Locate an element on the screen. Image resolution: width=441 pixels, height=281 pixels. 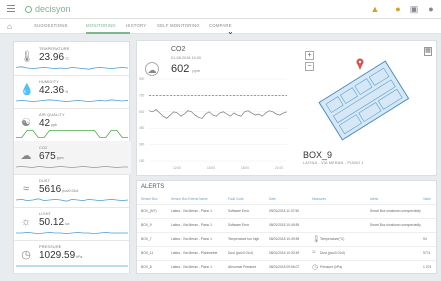
y-tick-label: 450 is located at coordinates (142, 128).